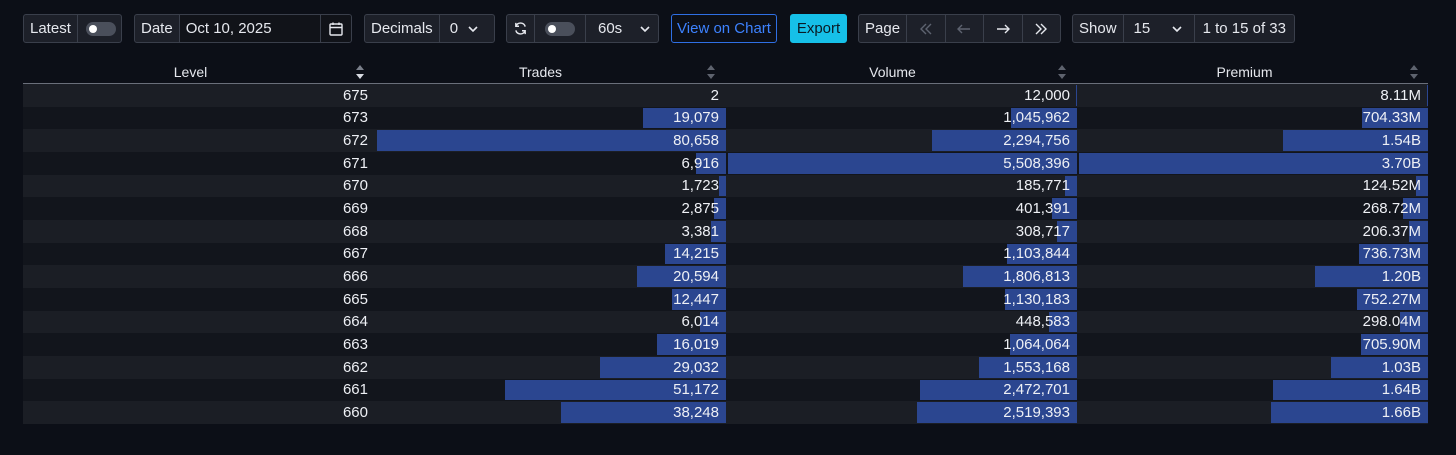 Image resolution: width=1456 pixels, height=455 pixels. Describe the element at coordinates (902, 322) in the screenshot. I see `cell-volume: 448,583` at that location.